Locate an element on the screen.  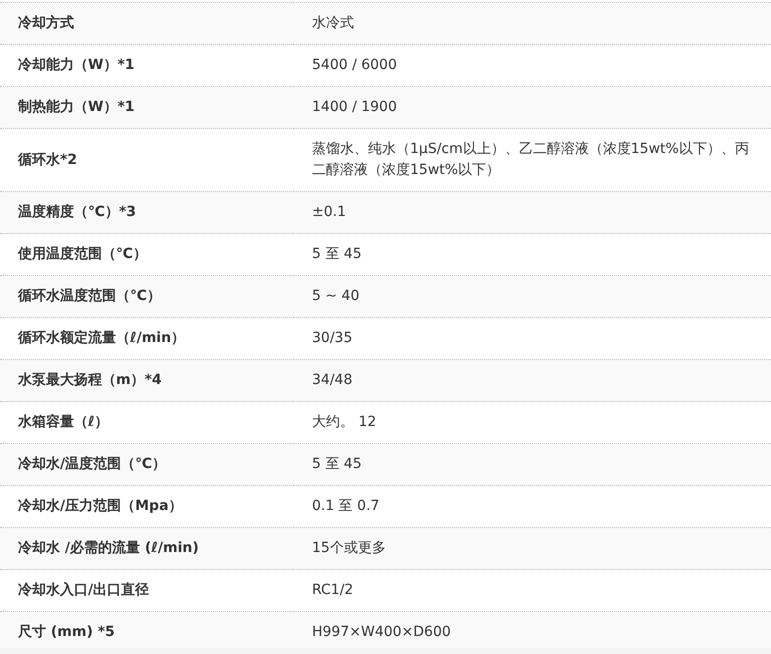
spec-value: 0.1 至 0.7 is located at coordinates (346, 506).